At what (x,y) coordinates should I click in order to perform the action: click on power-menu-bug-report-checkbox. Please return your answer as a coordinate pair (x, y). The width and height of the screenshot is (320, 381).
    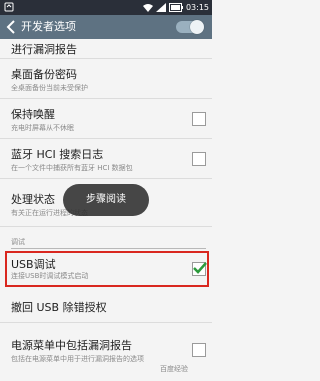
    Looking at the image, I should click on (199, 350).